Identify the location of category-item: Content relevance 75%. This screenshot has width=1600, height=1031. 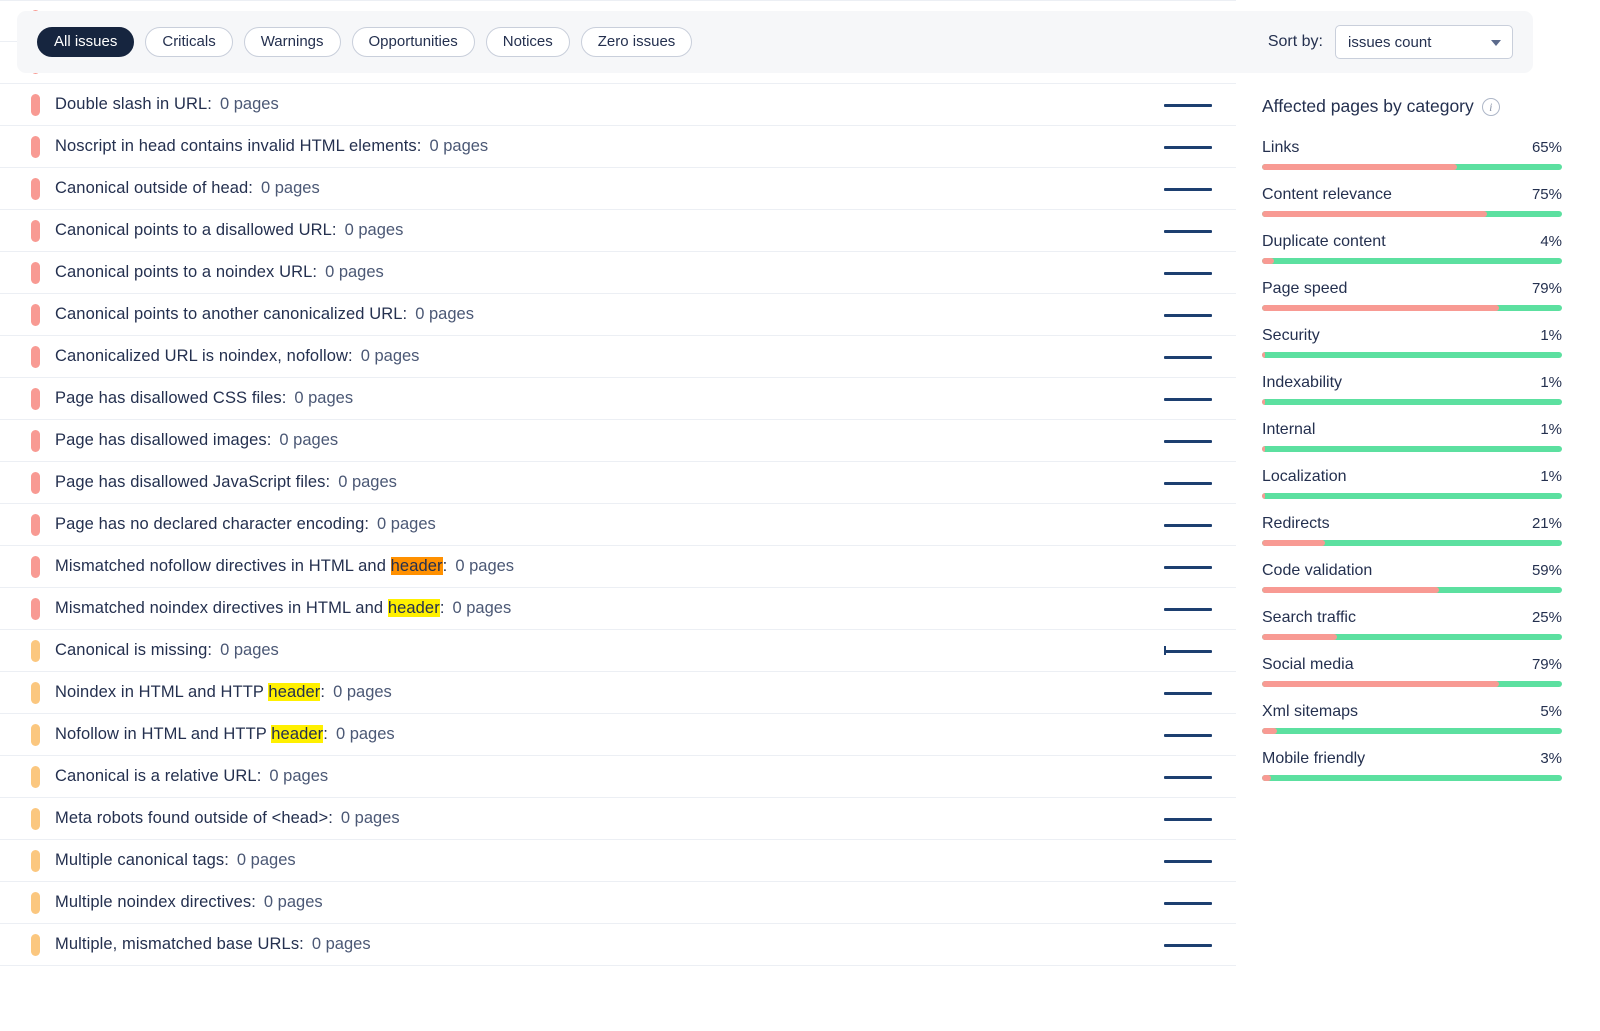
(1412, 201).